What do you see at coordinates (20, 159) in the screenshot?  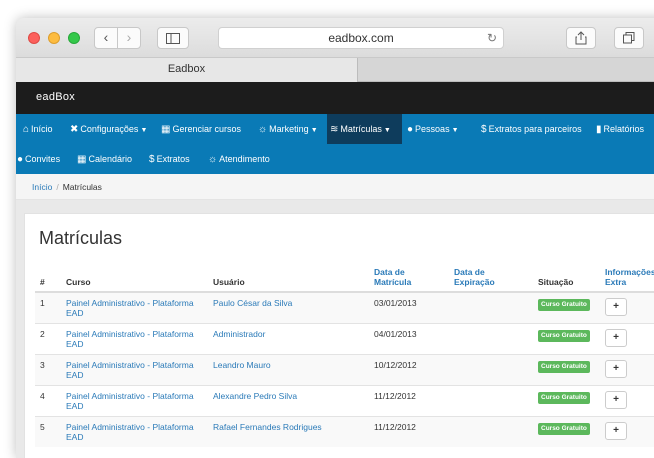 I see `users-icon: ●` at bounding box center [20, 159].